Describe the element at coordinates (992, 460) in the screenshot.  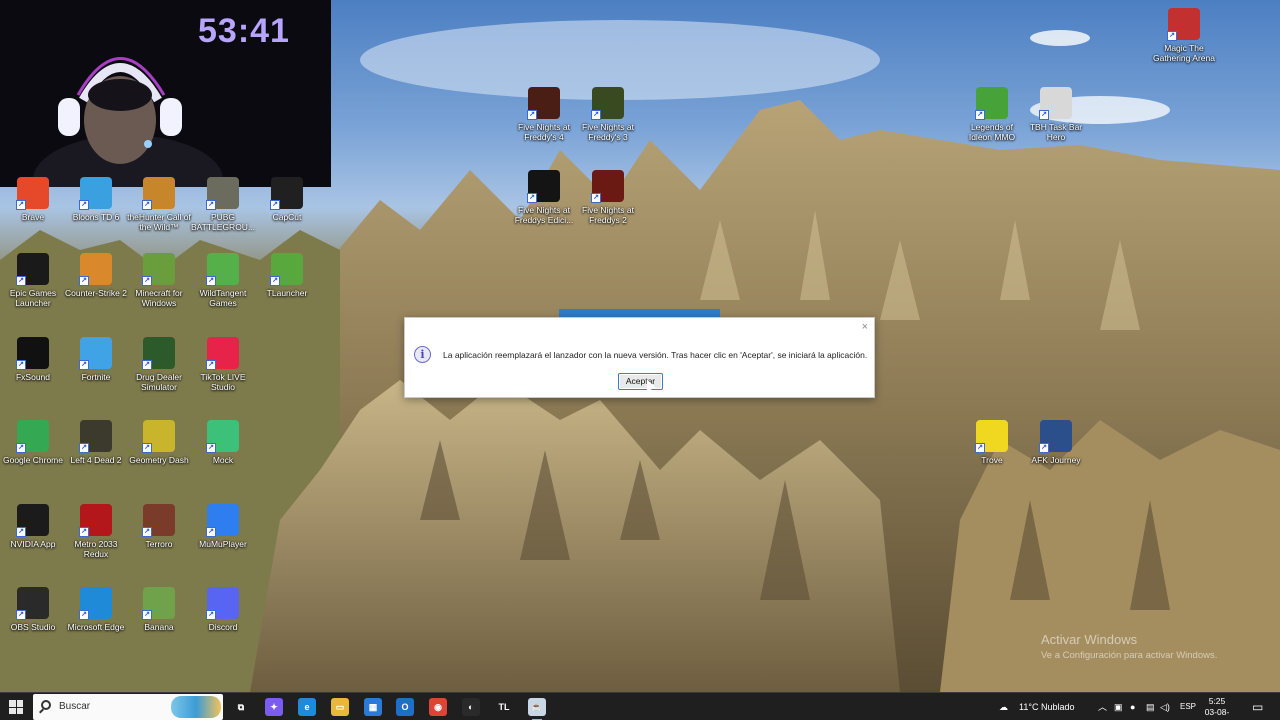
I see `desktop-icon-label: Trove` at that location.